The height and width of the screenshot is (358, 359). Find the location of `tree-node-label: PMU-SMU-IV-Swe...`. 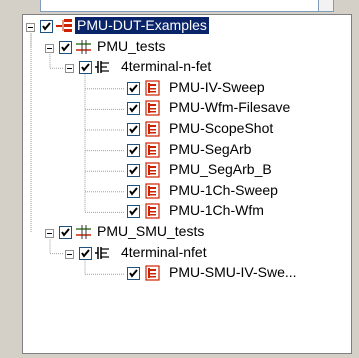

tree-node-label: PMU-SMU-IV-Swe... is located at coordinates (233, 272).